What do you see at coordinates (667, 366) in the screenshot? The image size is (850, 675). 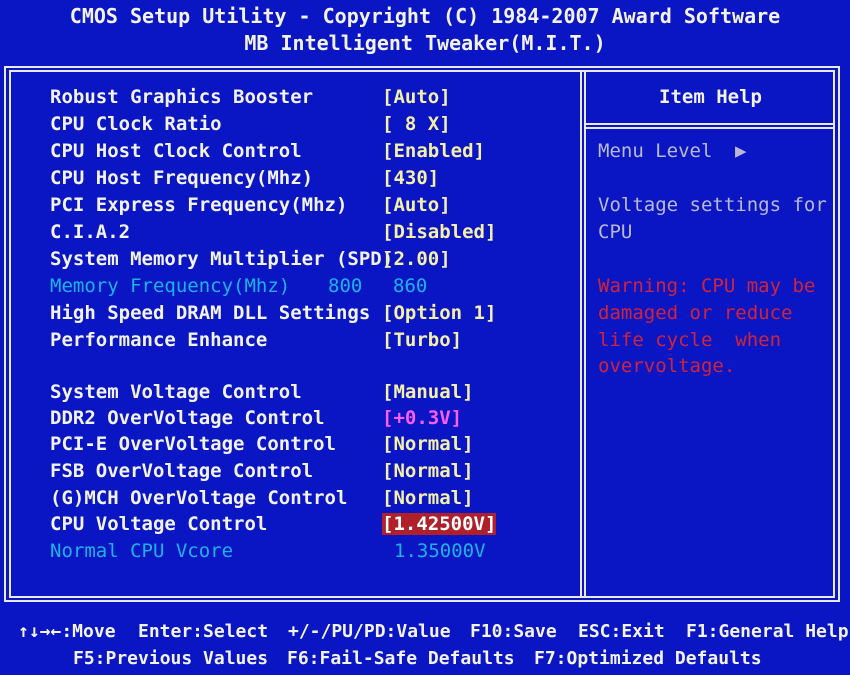 I see `help-warning-line: overvoltage.` at bounding box center [667, 366].